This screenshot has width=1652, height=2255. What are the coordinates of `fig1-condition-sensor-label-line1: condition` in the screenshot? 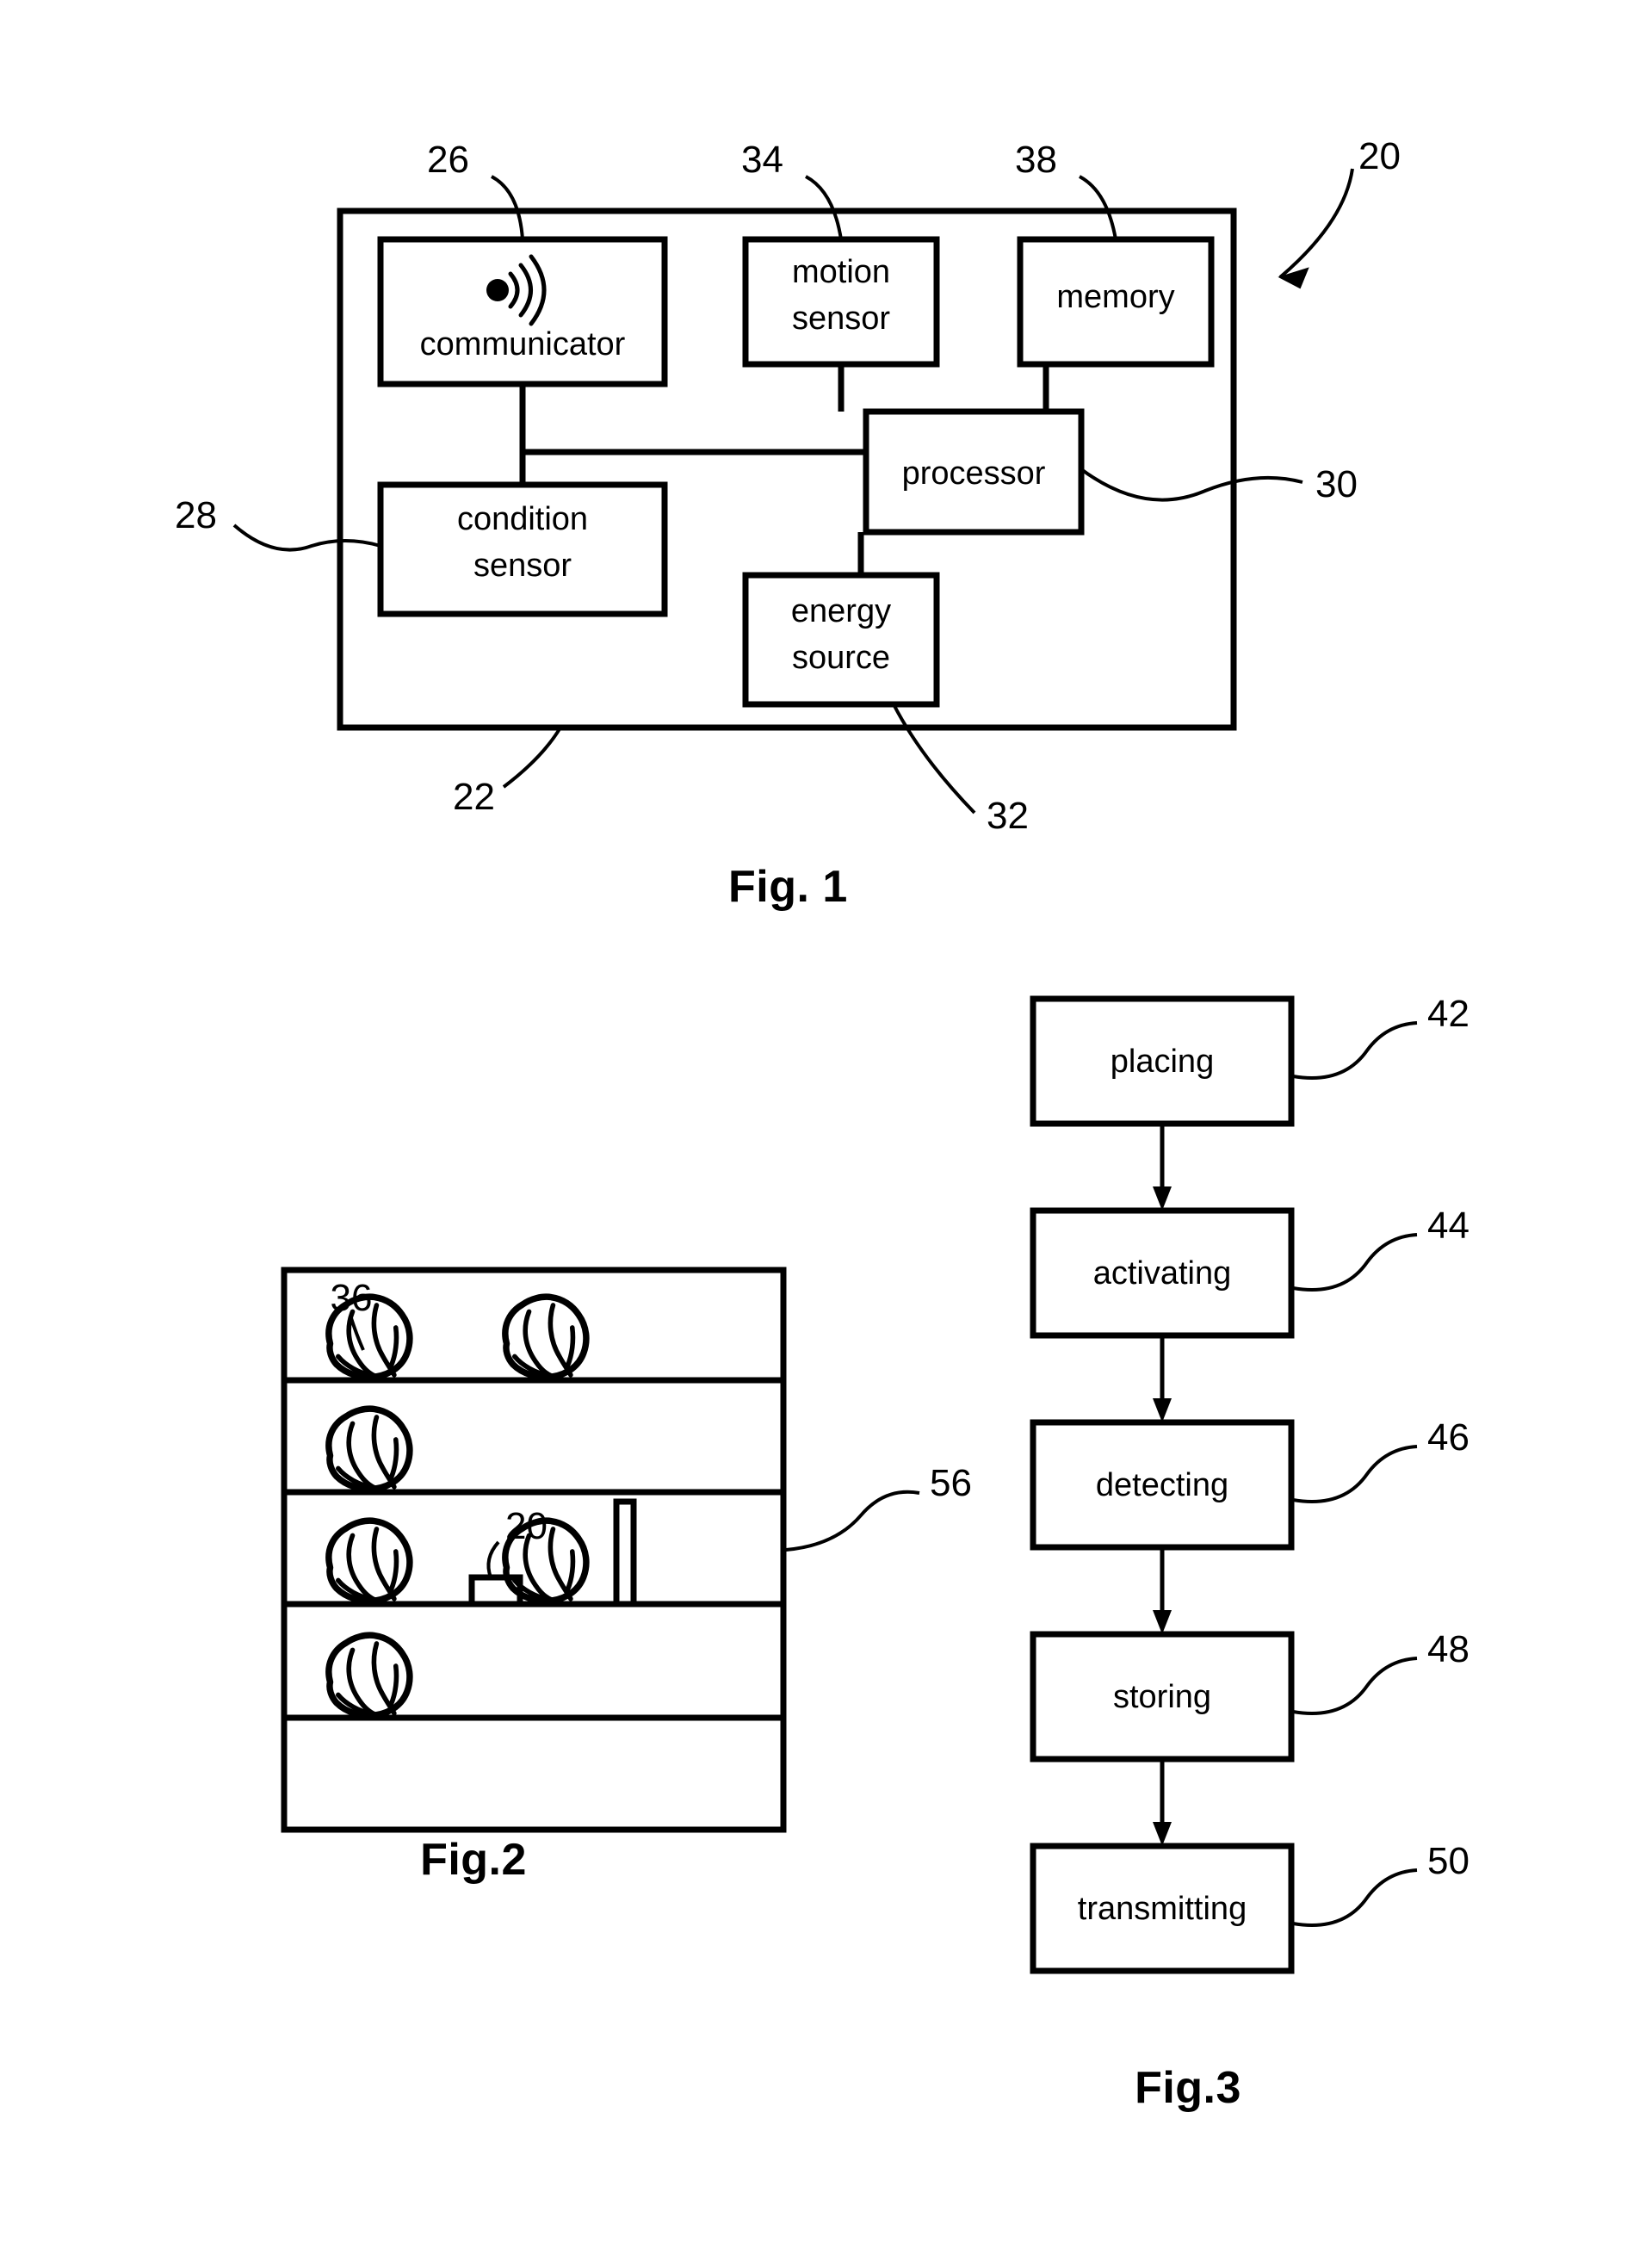 It's located at (522, 519).